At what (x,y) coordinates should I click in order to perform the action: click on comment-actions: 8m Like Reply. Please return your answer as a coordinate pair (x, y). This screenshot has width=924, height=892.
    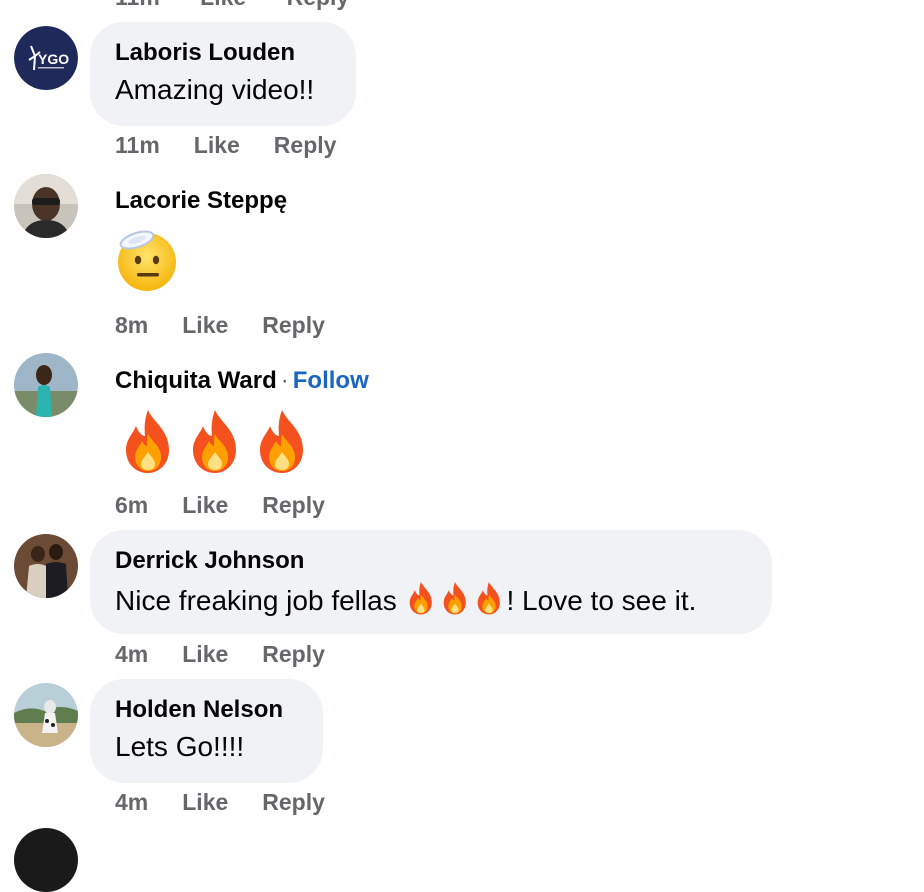
    Looking at the image, I should click on (220, 325).